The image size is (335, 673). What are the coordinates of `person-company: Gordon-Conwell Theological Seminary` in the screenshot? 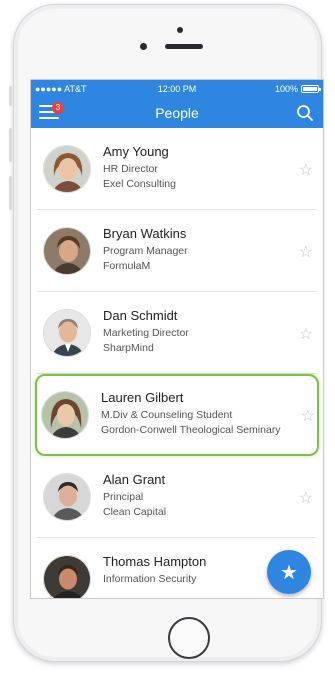 It's located at (191, 430).